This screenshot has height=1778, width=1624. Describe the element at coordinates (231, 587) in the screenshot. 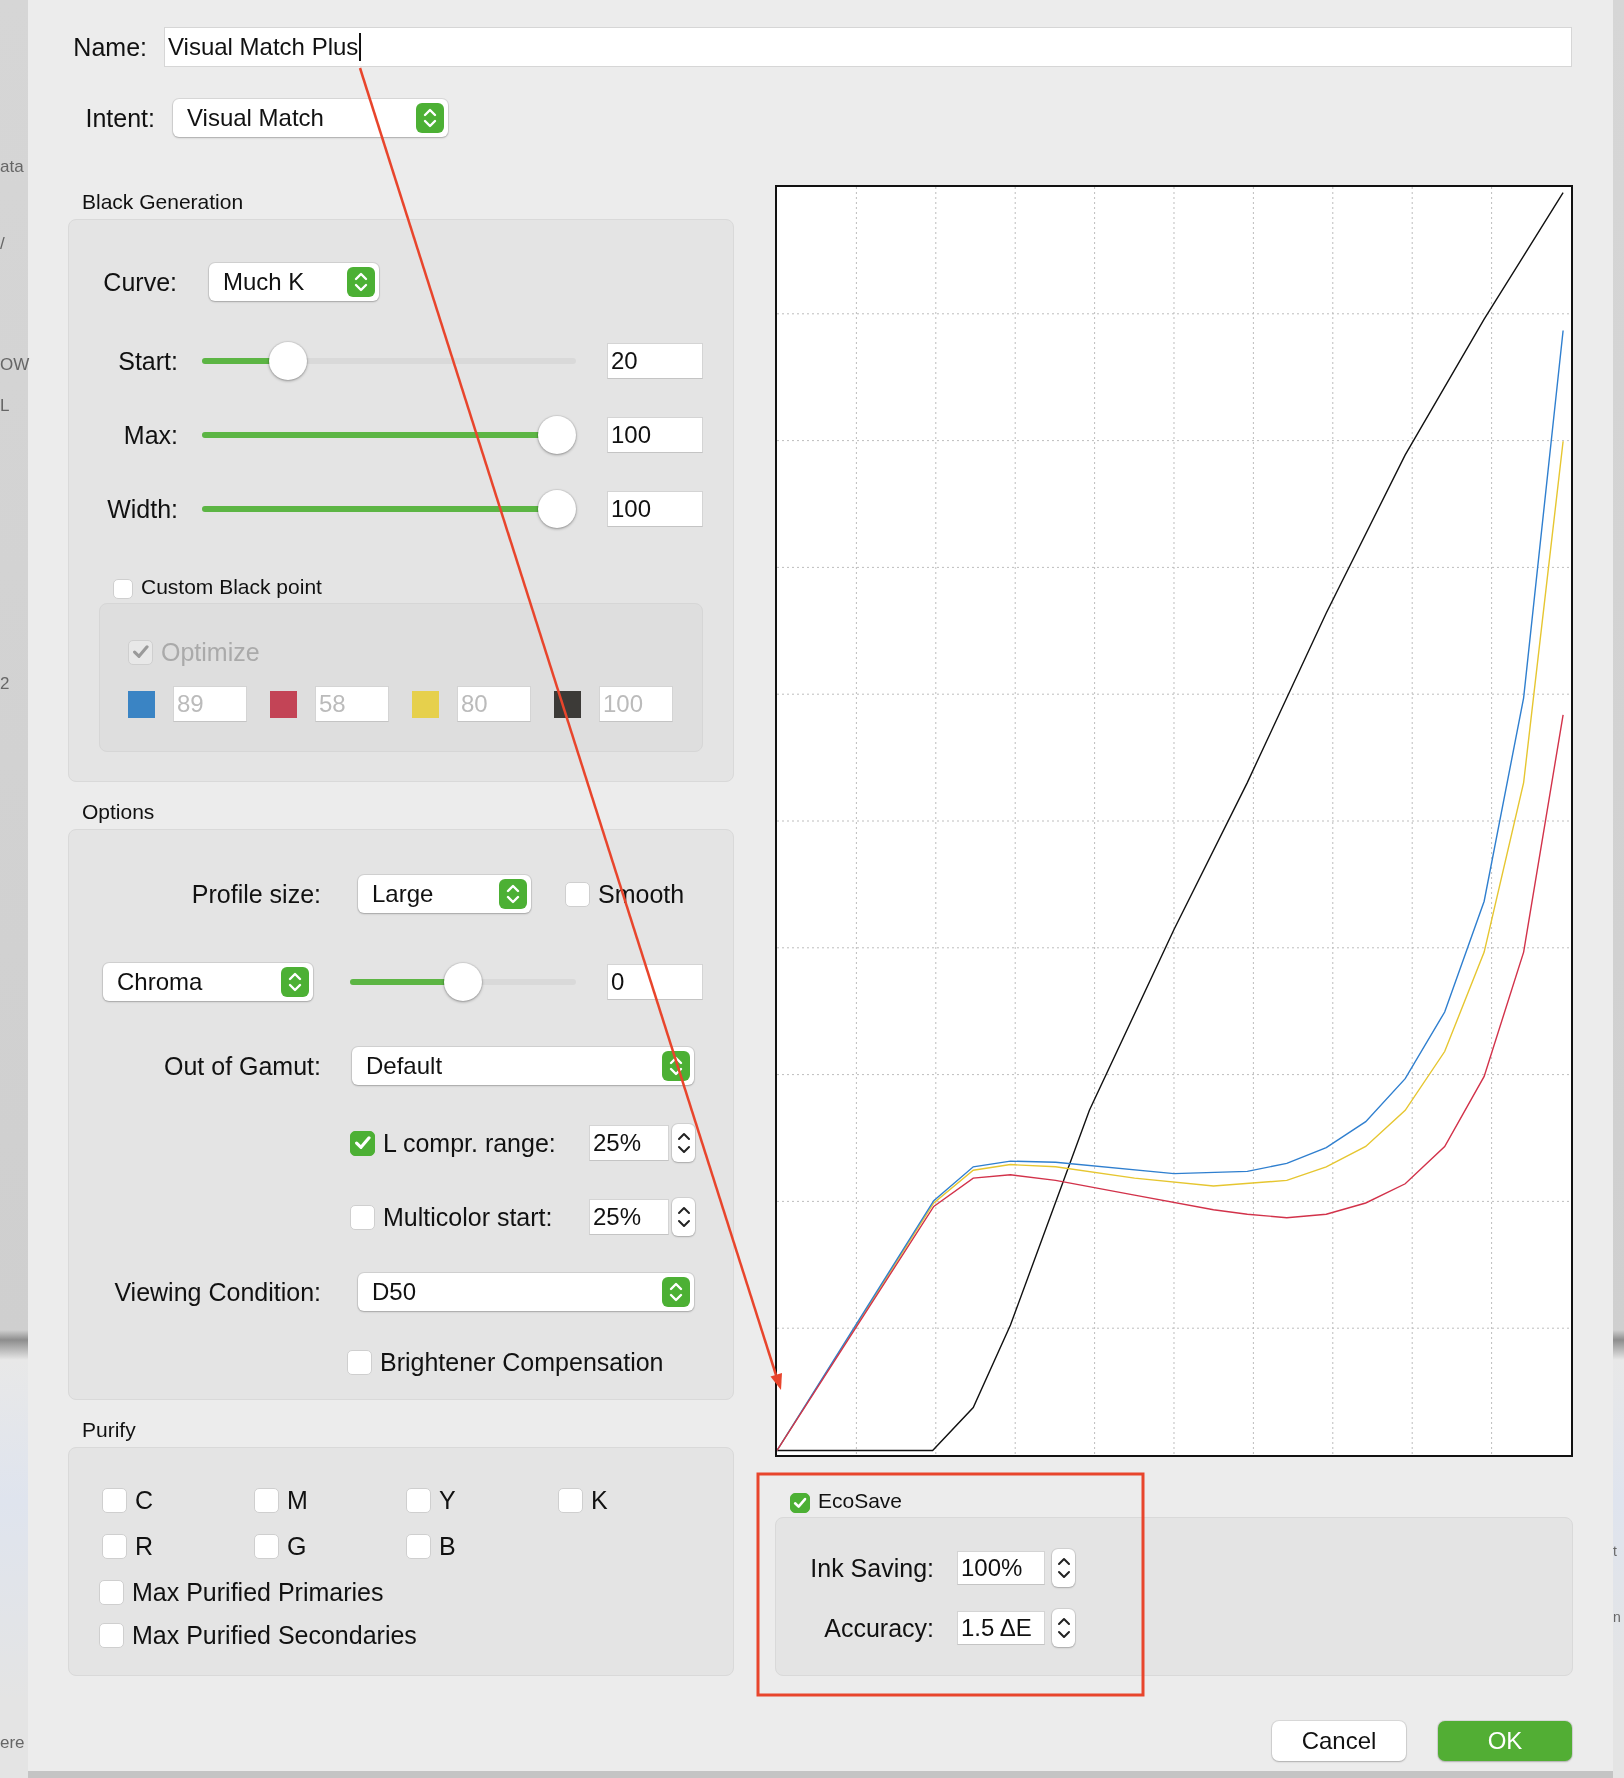

I see `checkbox-label: Custom Black point` at that location.